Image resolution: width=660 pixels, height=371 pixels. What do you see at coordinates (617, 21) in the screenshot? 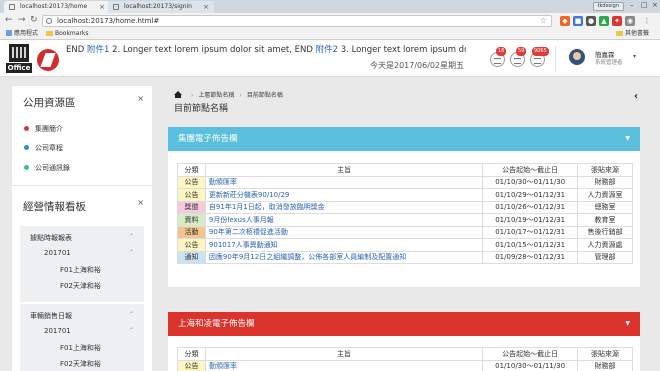
I see `extension-icon: ✦` at bounding box center [617, 21].